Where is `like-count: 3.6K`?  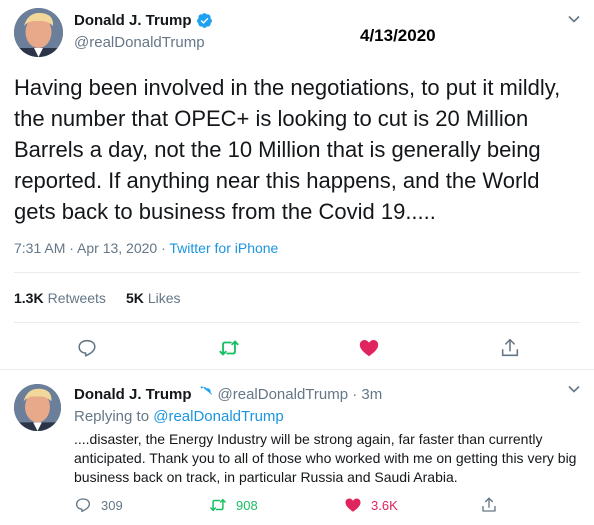 like-count: 3.6K is located at coordinates (384, 505).